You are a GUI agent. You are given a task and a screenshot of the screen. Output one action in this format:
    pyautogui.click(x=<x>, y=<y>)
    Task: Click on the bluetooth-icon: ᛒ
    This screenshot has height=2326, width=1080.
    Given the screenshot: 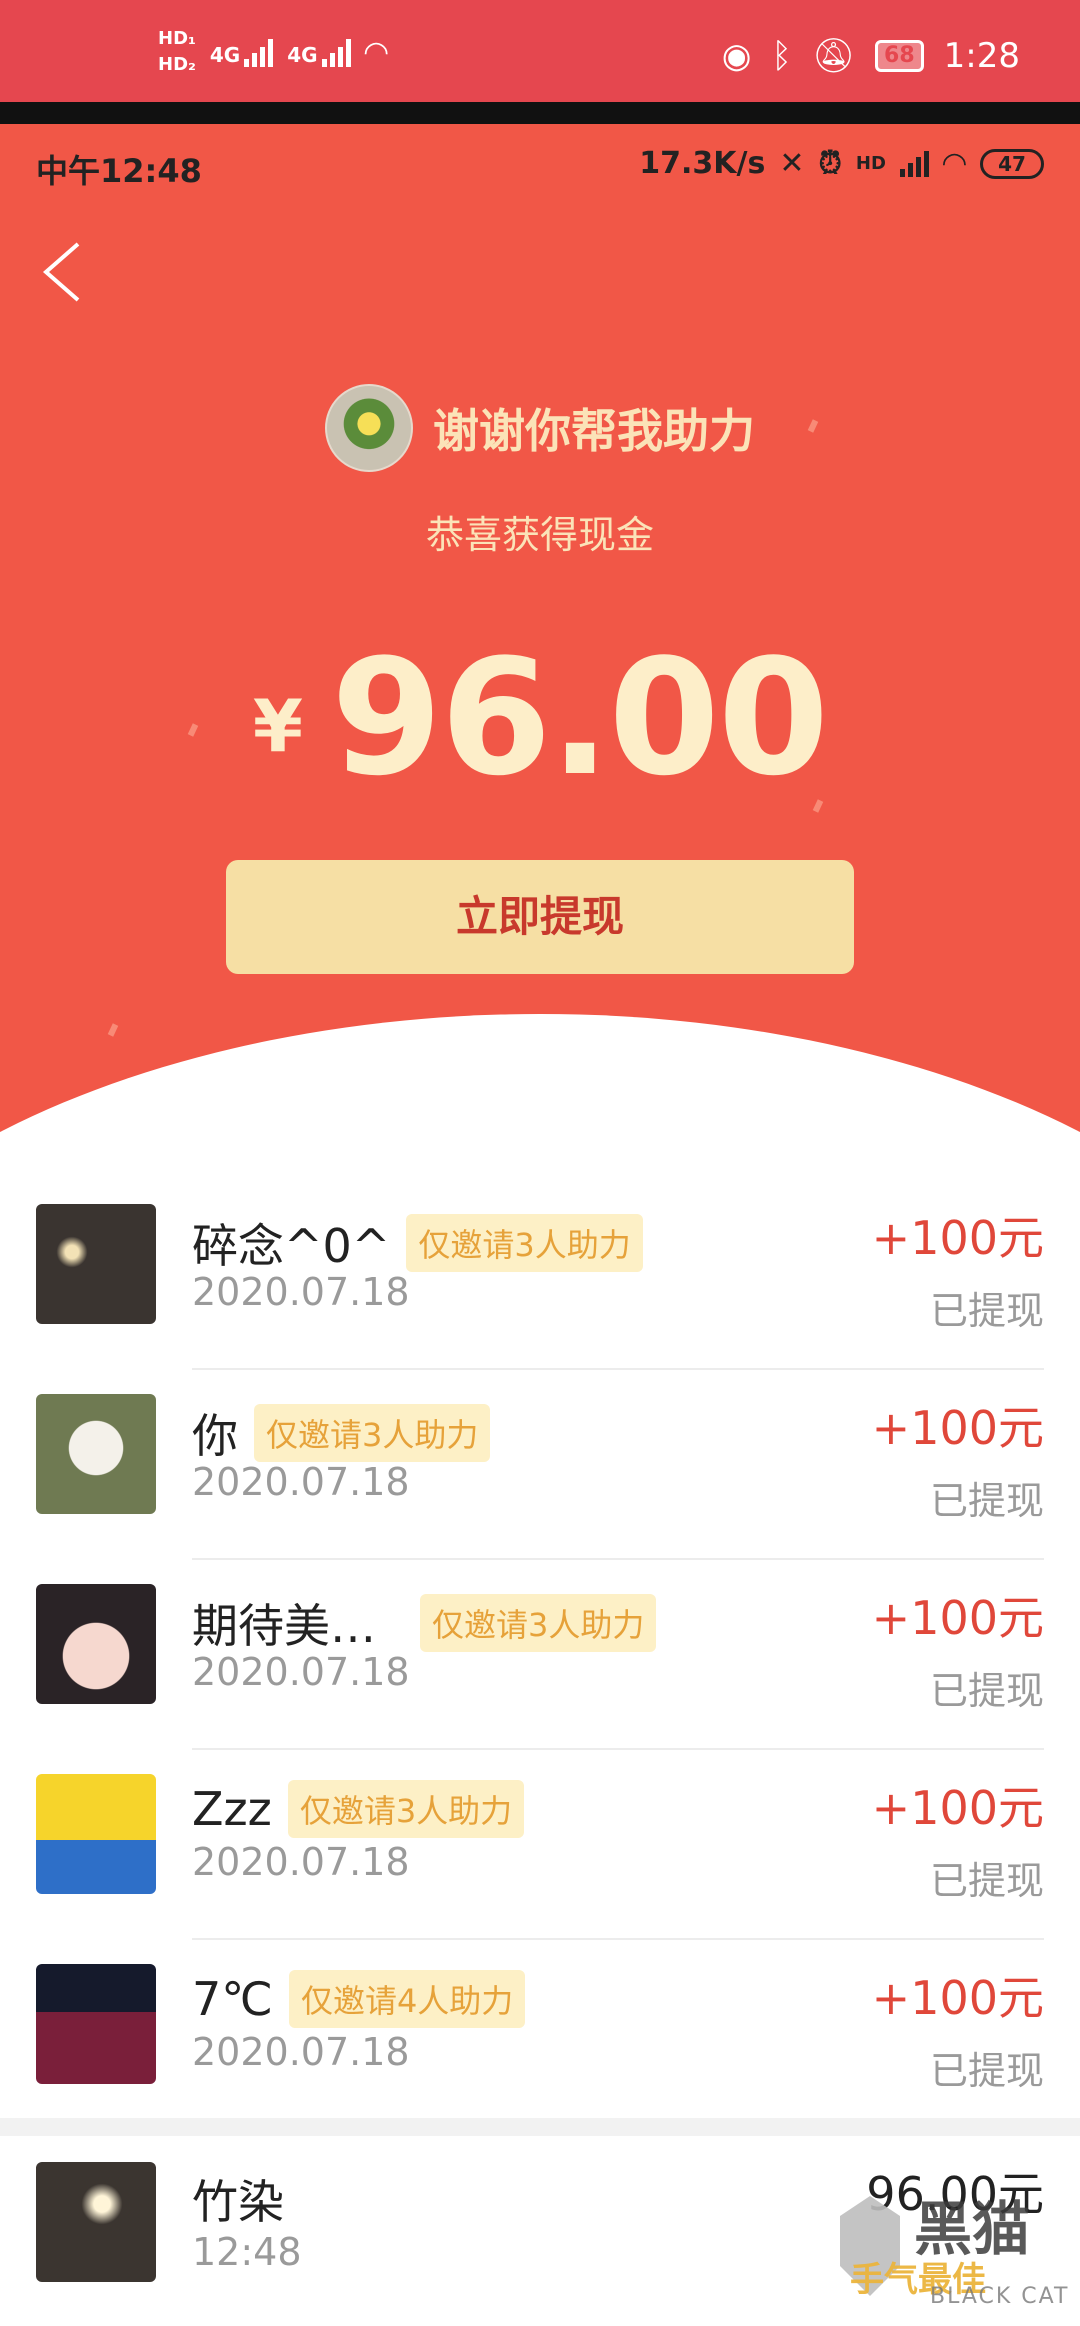 What is the action you would take?
    pyautogui.click(x=781, y=56)
    